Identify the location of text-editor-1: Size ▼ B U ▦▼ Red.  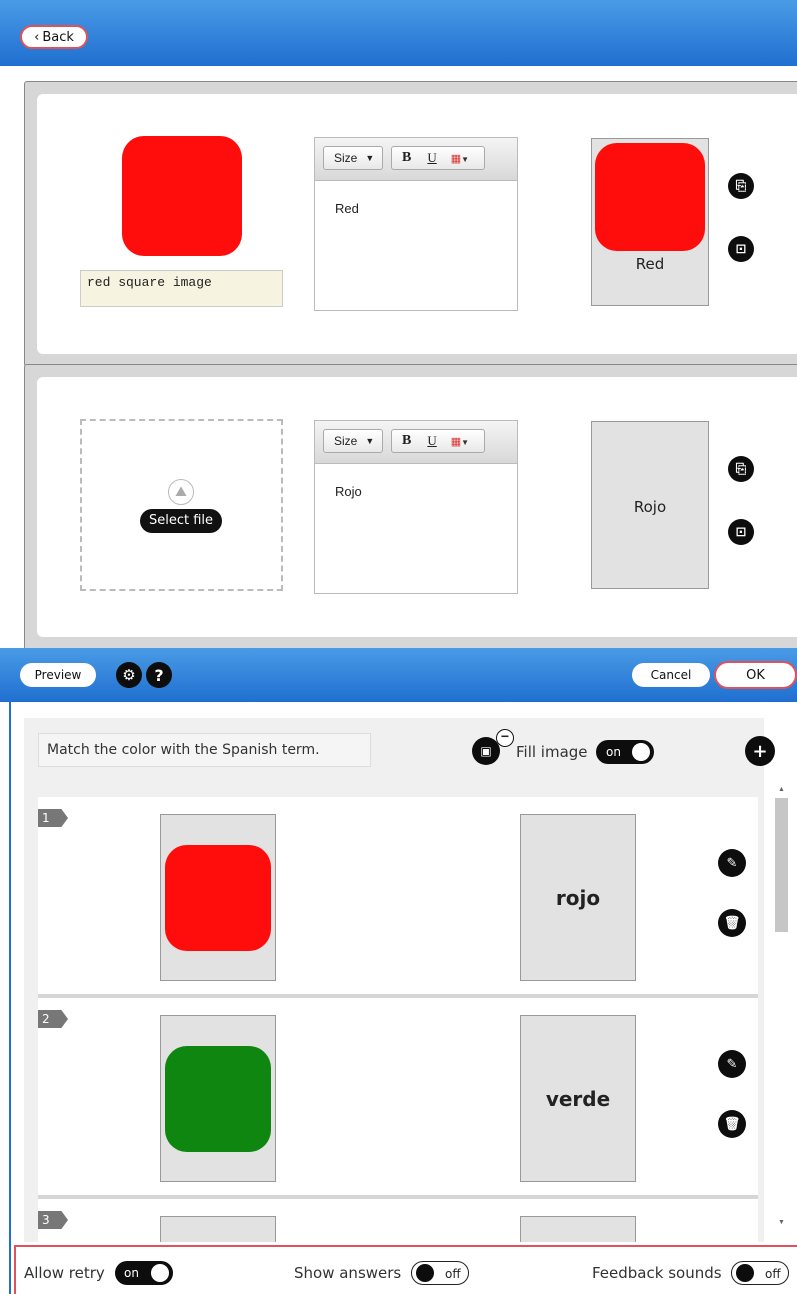
(416, 224).